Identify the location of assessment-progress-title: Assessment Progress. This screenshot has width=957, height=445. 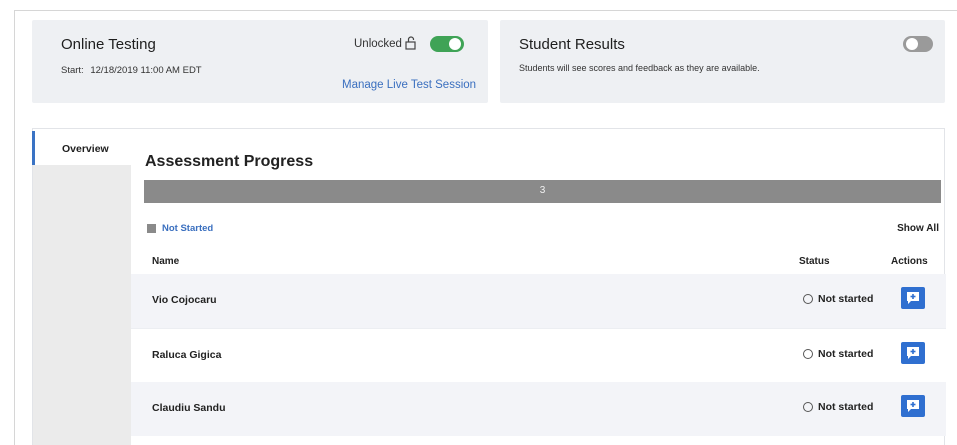
(229, 161).